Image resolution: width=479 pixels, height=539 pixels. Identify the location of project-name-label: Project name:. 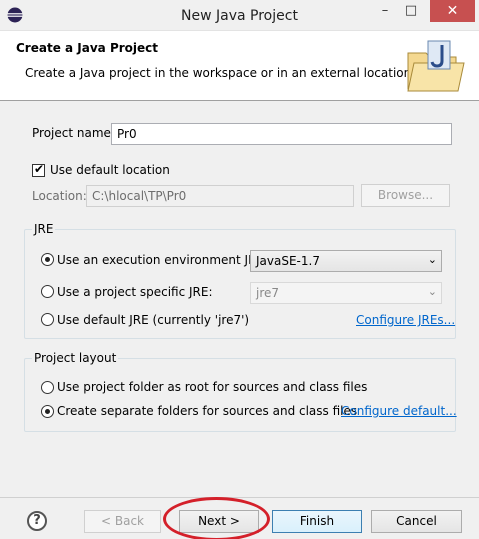
(73, 133).